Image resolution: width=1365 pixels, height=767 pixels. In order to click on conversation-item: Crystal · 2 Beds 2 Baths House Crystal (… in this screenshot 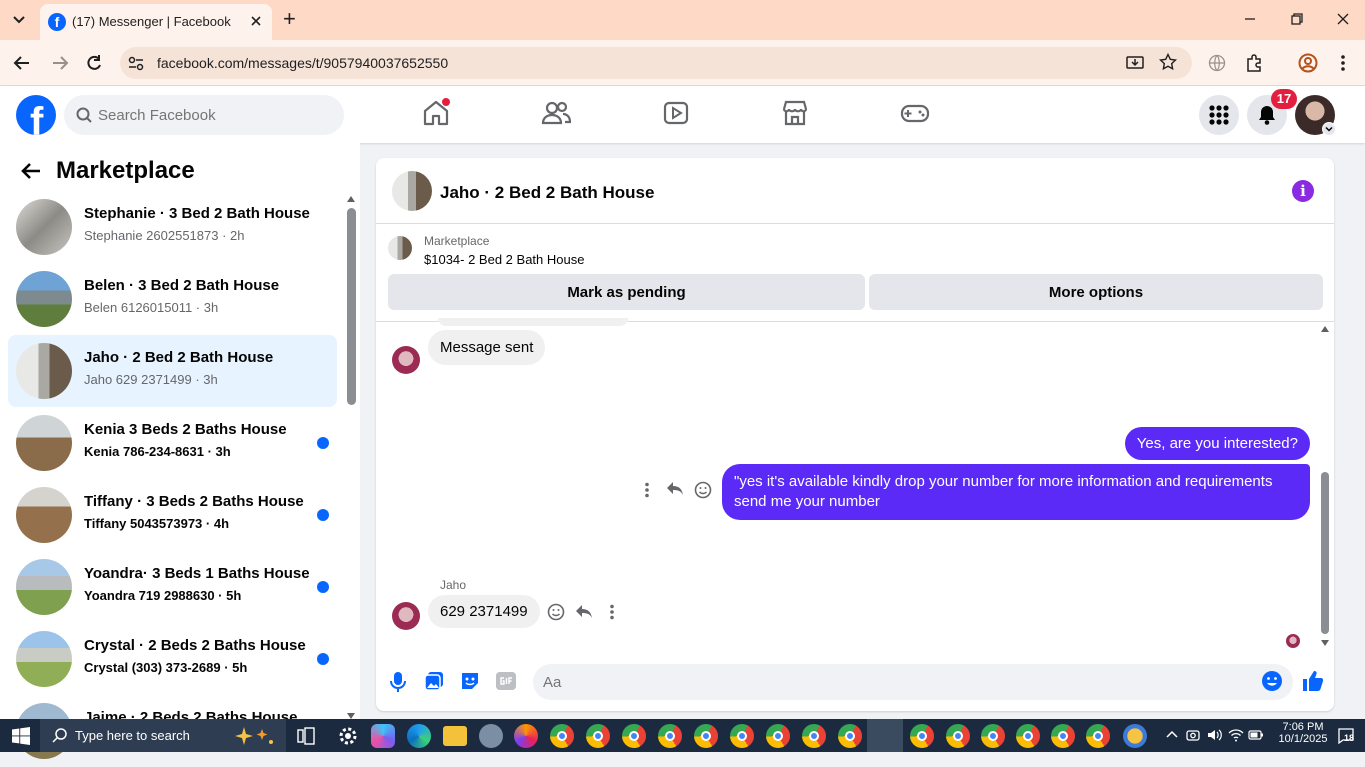, I will do `click(172, 659)`.